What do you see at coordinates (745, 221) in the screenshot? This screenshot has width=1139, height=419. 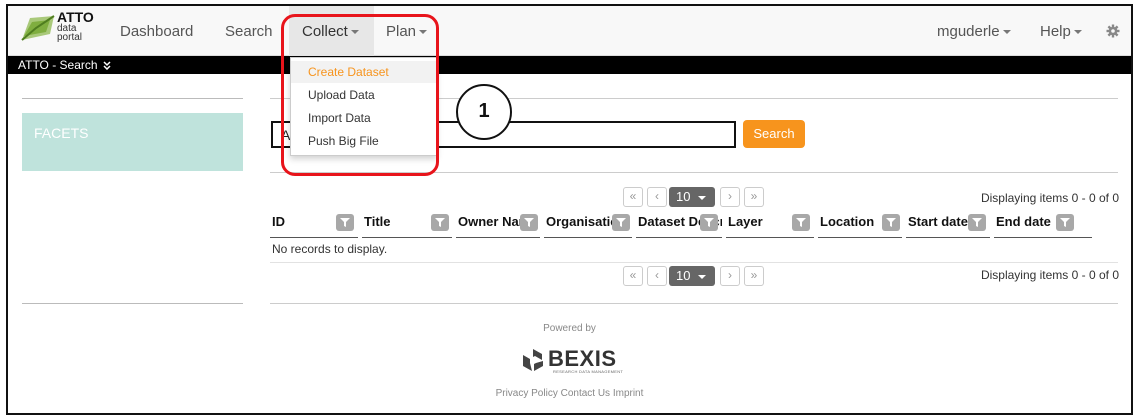 I see `column-label: Layer` at bounding box center [745, 221].